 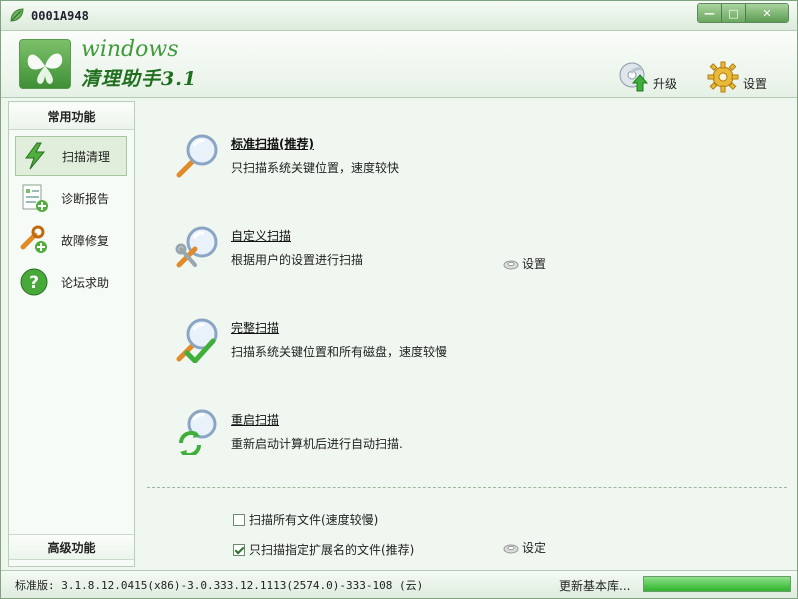 What do you see at coordinates (35, 156) in the screenshot?
I see `lightning-icon` at bounding box center [35, 156].